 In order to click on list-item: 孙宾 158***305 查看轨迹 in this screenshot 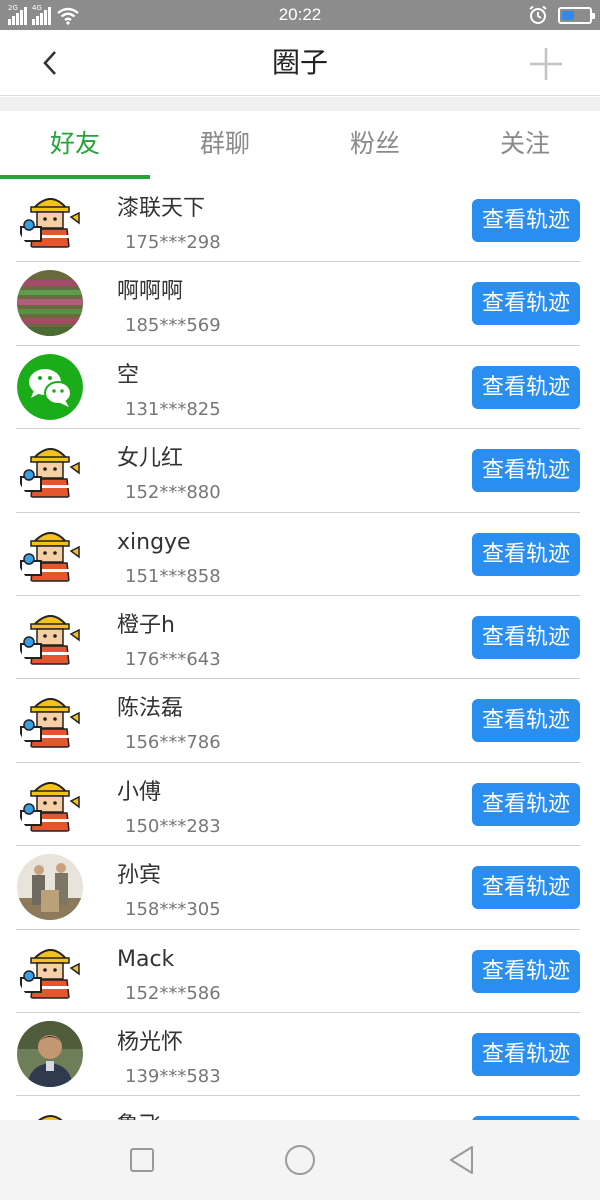, I will do `click(300, 888)`.